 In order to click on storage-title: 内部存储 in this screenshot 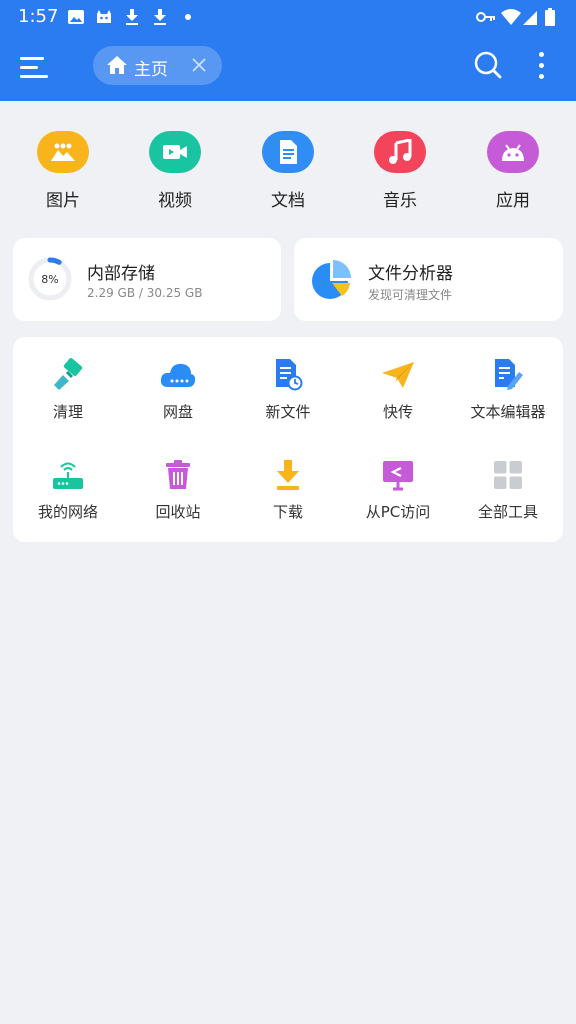, I will do `click(121, 274)`.